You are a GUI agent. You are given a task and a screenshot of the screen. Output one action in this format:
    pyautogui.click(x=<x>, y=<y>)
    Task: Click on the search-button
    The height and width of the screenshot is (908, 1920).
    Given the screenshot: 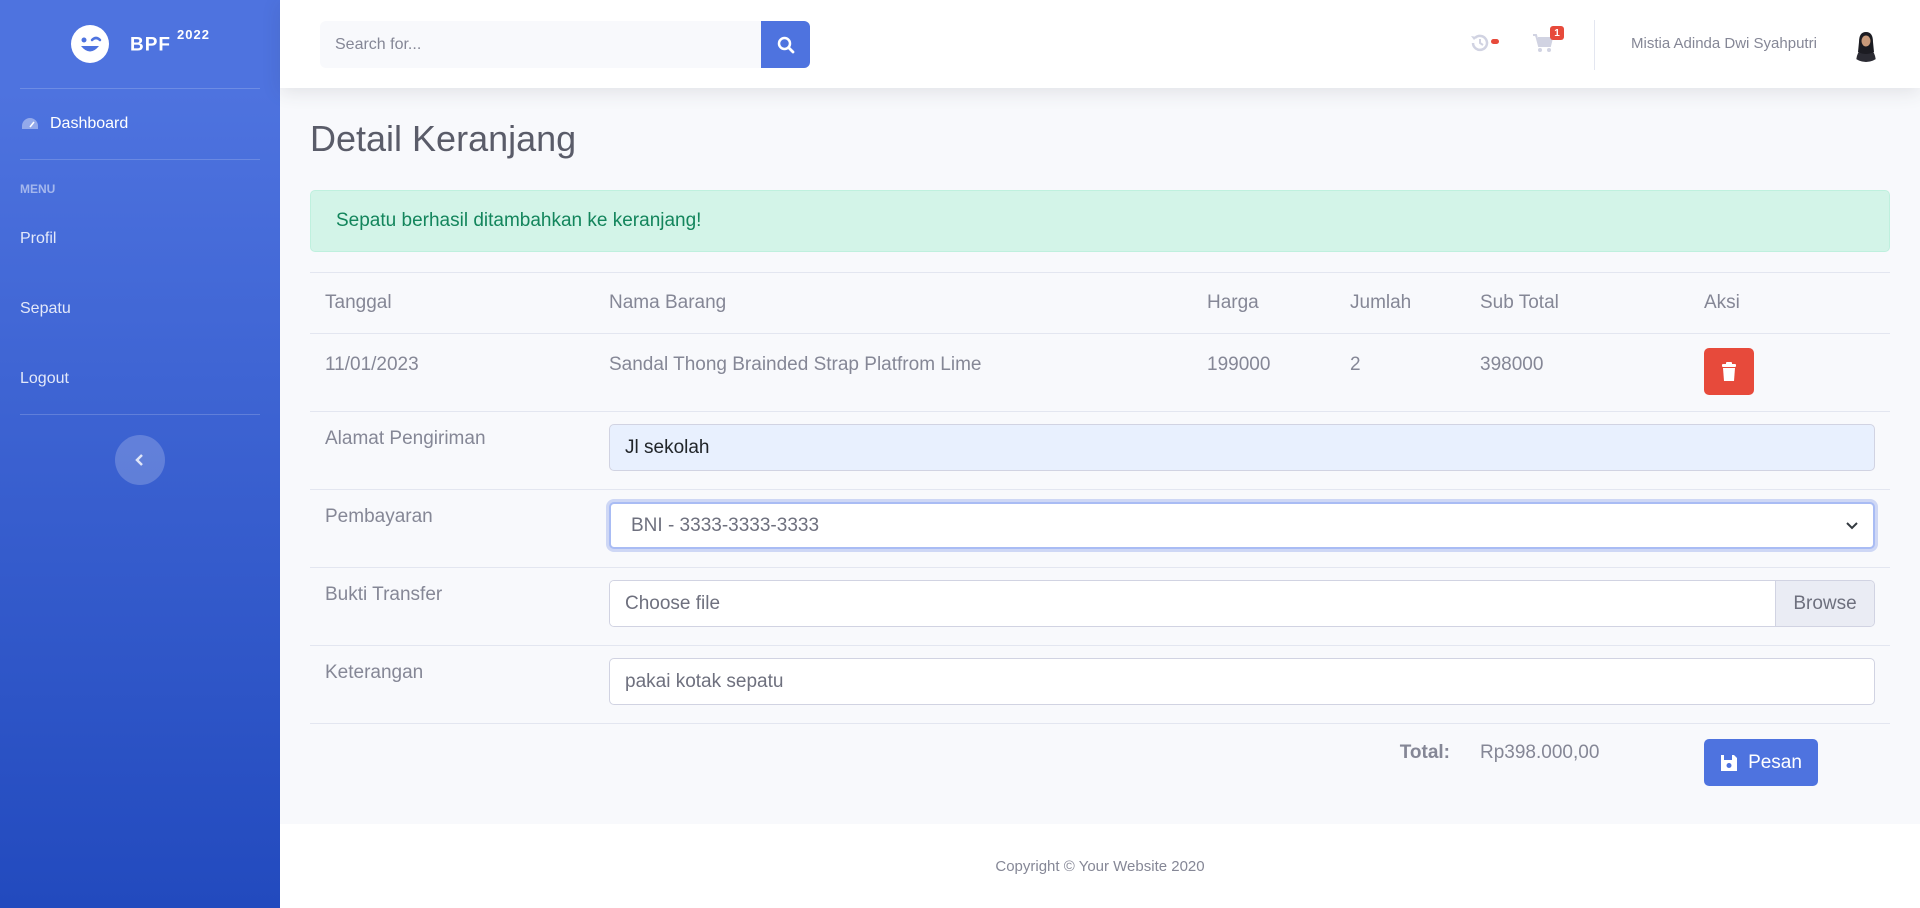 What is the action you would take?
    pyautogui.click(x=785, y=44)
    